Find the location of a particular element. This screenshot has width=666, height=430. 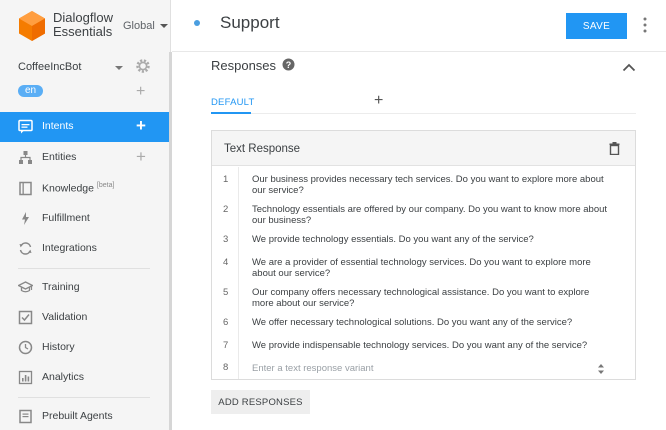

add-entity-icon: + is located at coordinates (141, 156).